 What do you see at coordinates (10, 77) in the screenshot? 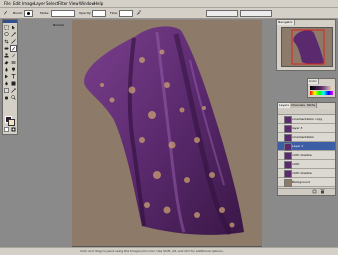
I see `toolbox` at bounding box center [10, 77].